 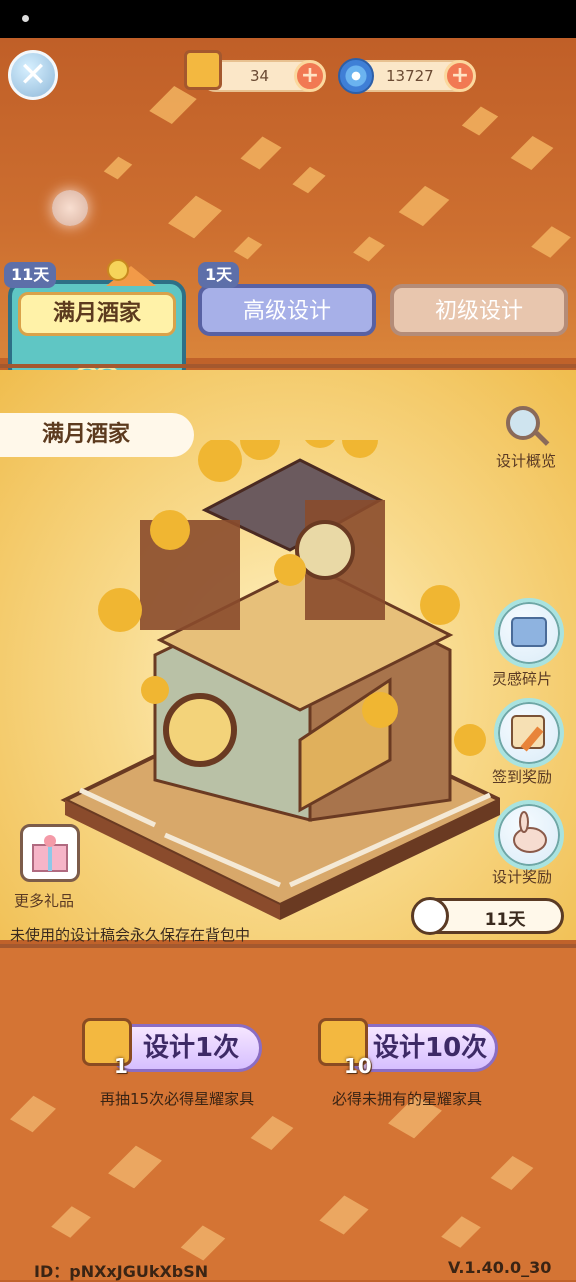 I want to click on more-gifts-button: 更多礼品, so click(x=50, y=868).